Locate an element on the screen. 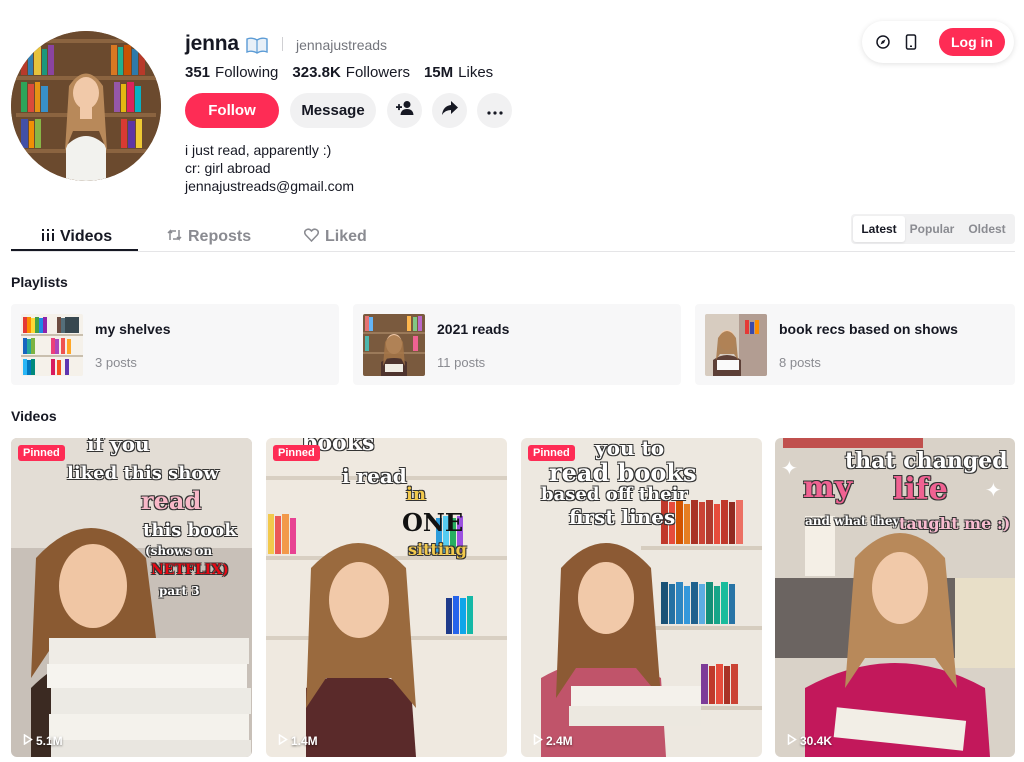 Image resolution: width=1024 pixels, height=762 pixels. likes-count: 15M is located at coordinates (438, 72).